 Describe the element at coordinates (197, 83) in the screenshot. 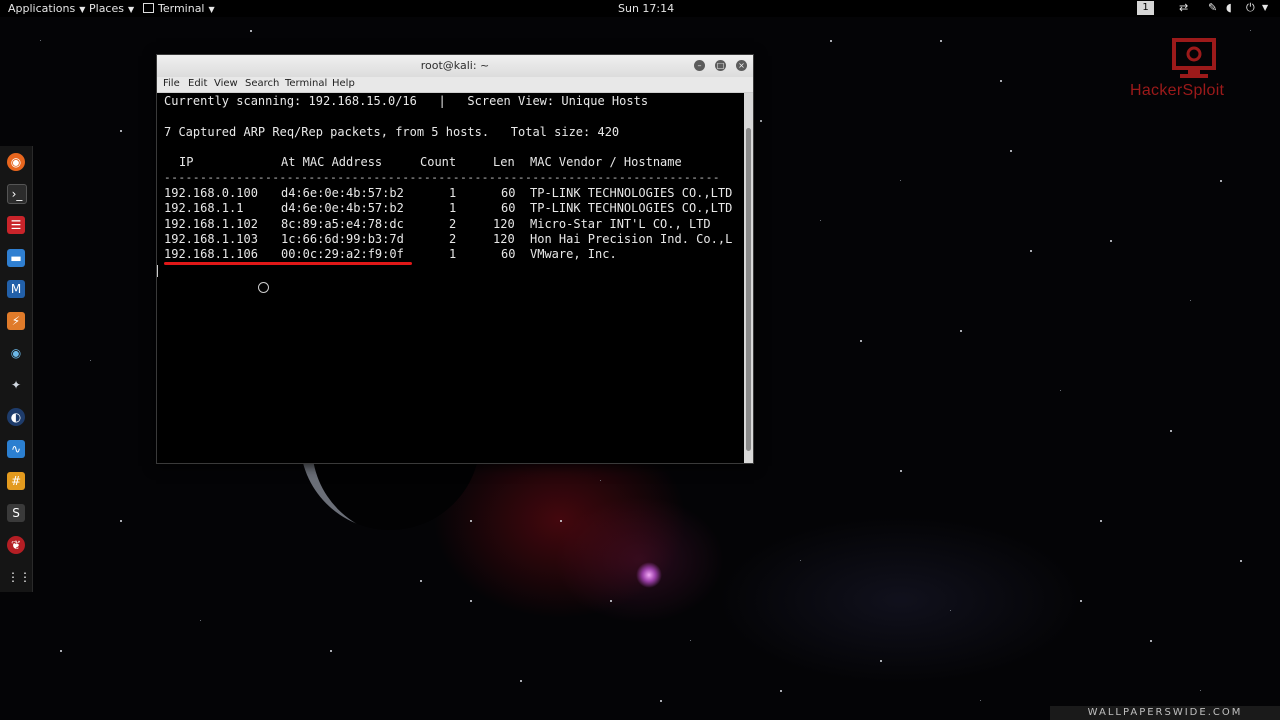

I see `menu-edit: Edit` at that location.